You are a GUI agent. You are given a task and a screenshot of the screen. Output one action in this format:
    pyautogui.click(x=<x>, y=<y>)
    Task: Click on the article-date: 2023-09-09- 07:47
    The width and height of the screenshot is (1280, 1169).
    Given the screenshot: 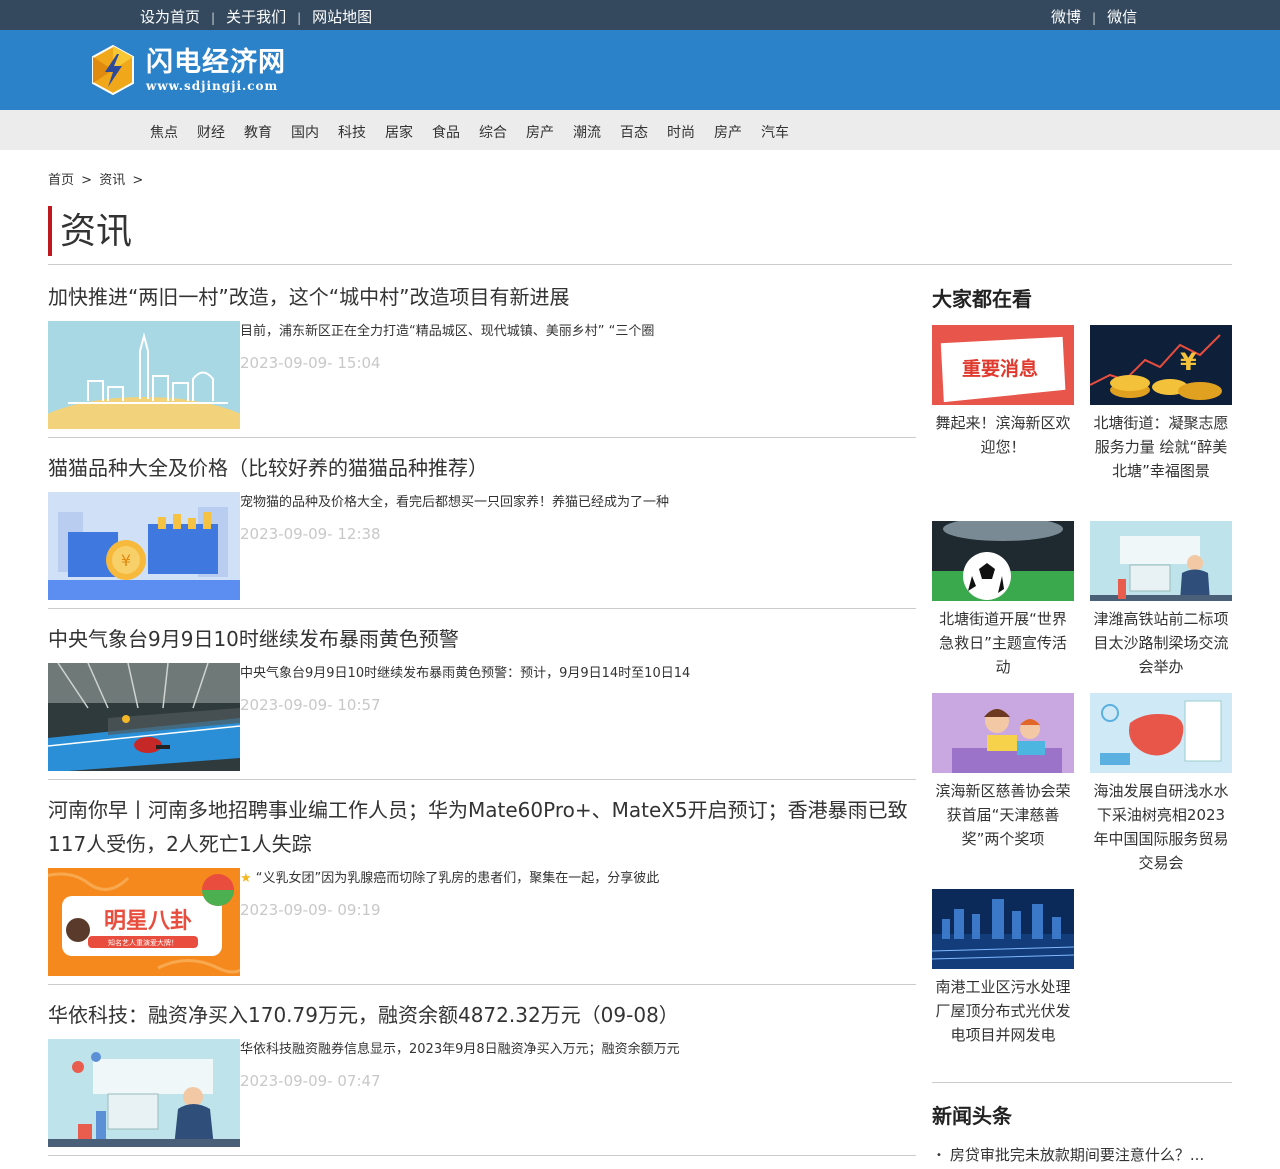 What is the action you would take?
    pyautogui.click(x=310, y=1081)
    